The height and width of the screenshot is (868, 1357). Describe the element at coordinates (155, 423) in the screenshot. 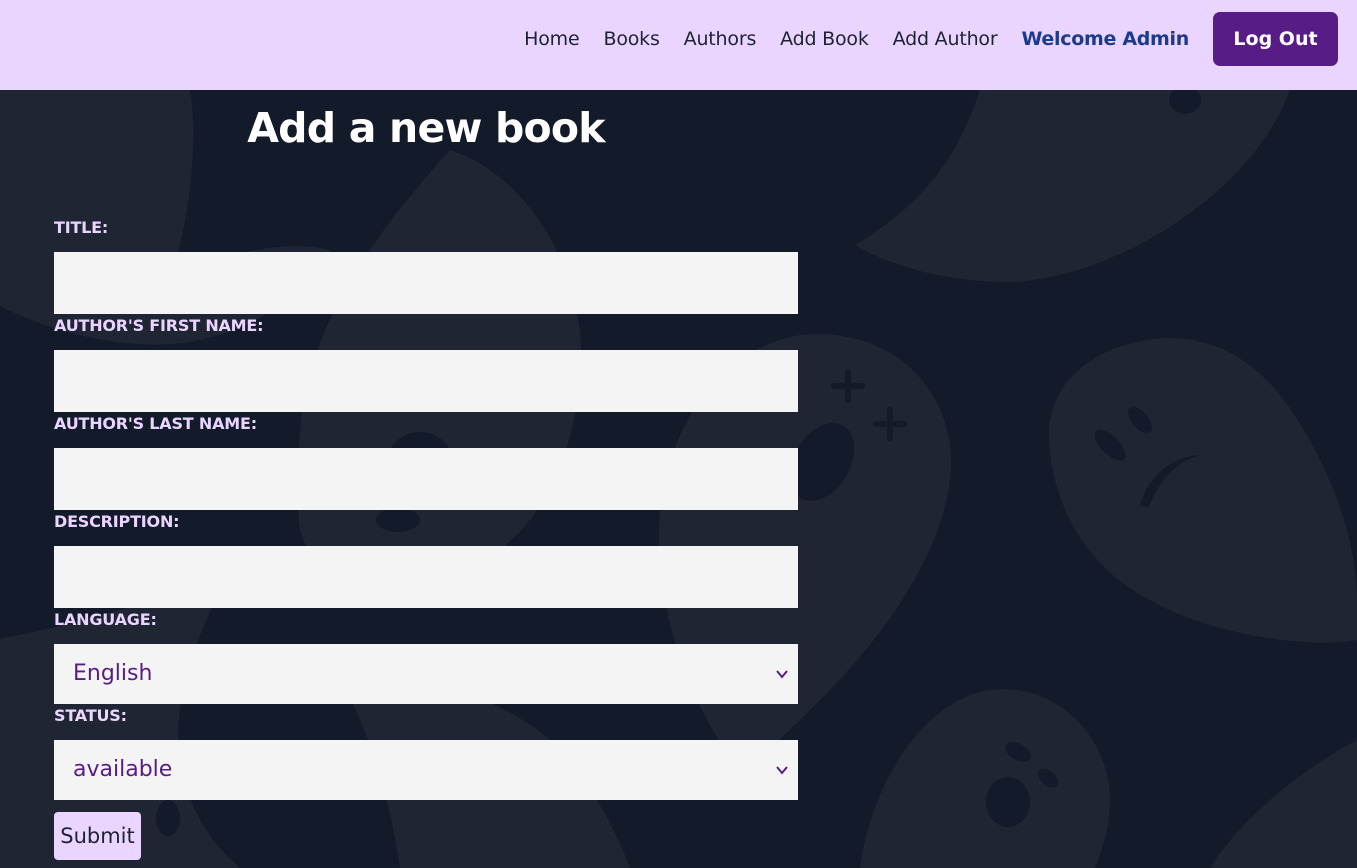

I see `last-name-label: AUTHOR'S LAST NAME:` at that location.